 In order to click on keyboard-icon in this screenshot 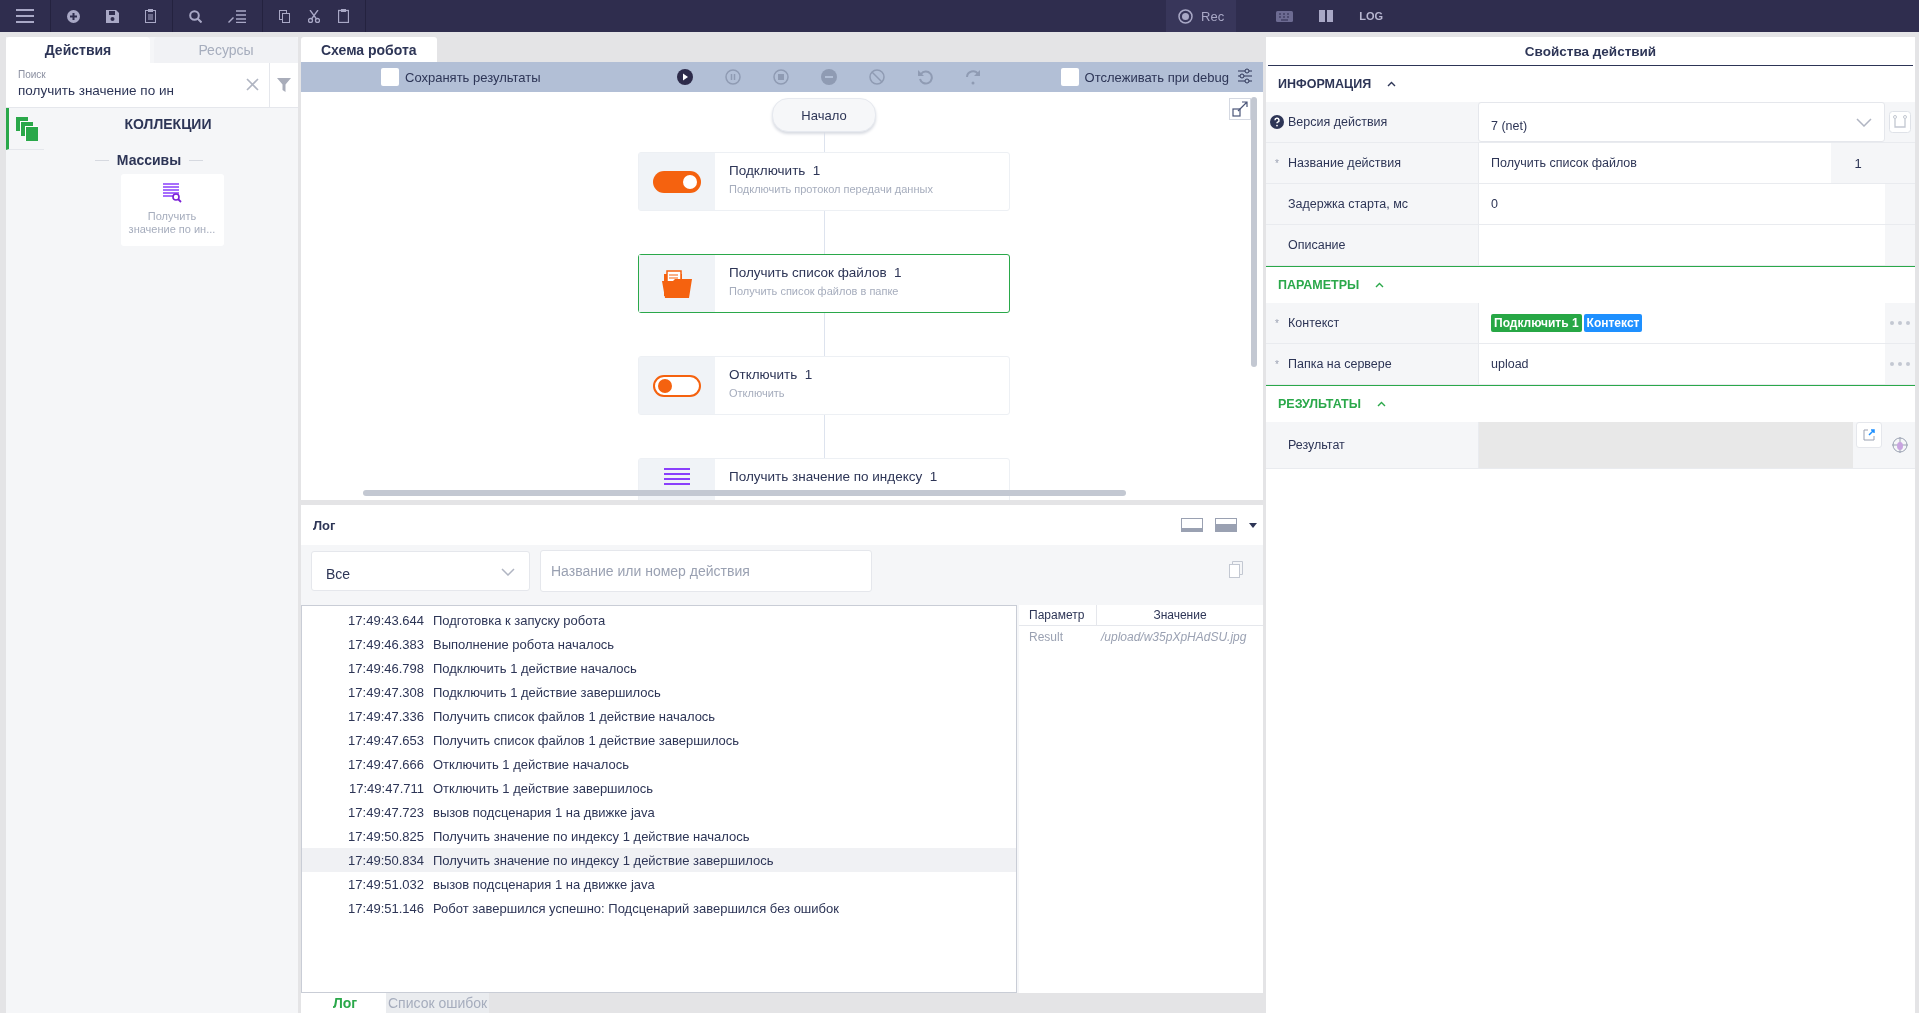, I will do `click(1285, 16)`.